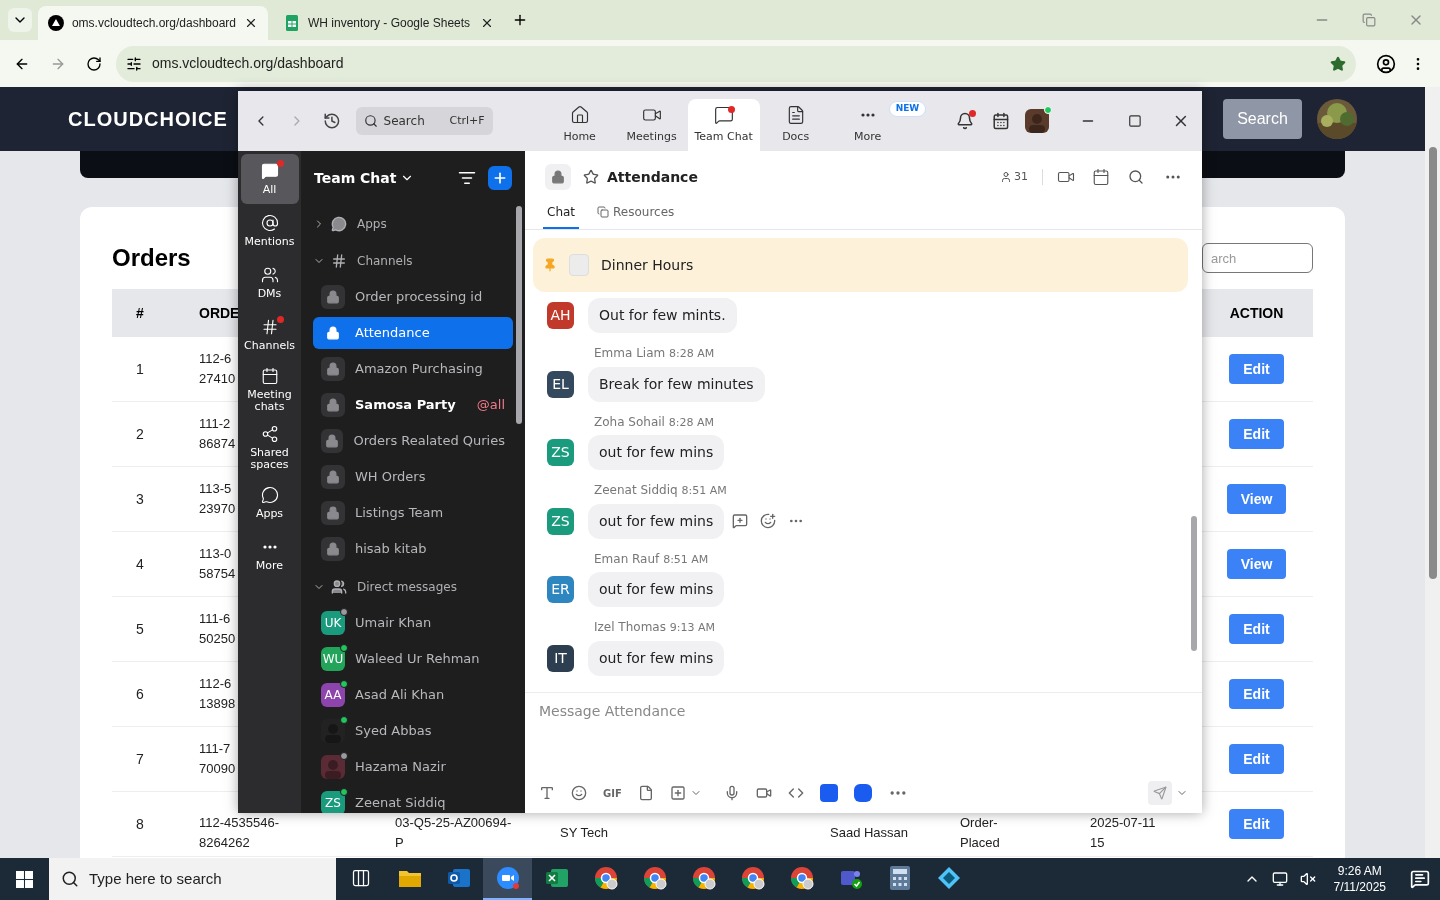  Describe the element at coordinates (413, 513) in the screenshot. I see `channel-item: Listings Team` at that location.